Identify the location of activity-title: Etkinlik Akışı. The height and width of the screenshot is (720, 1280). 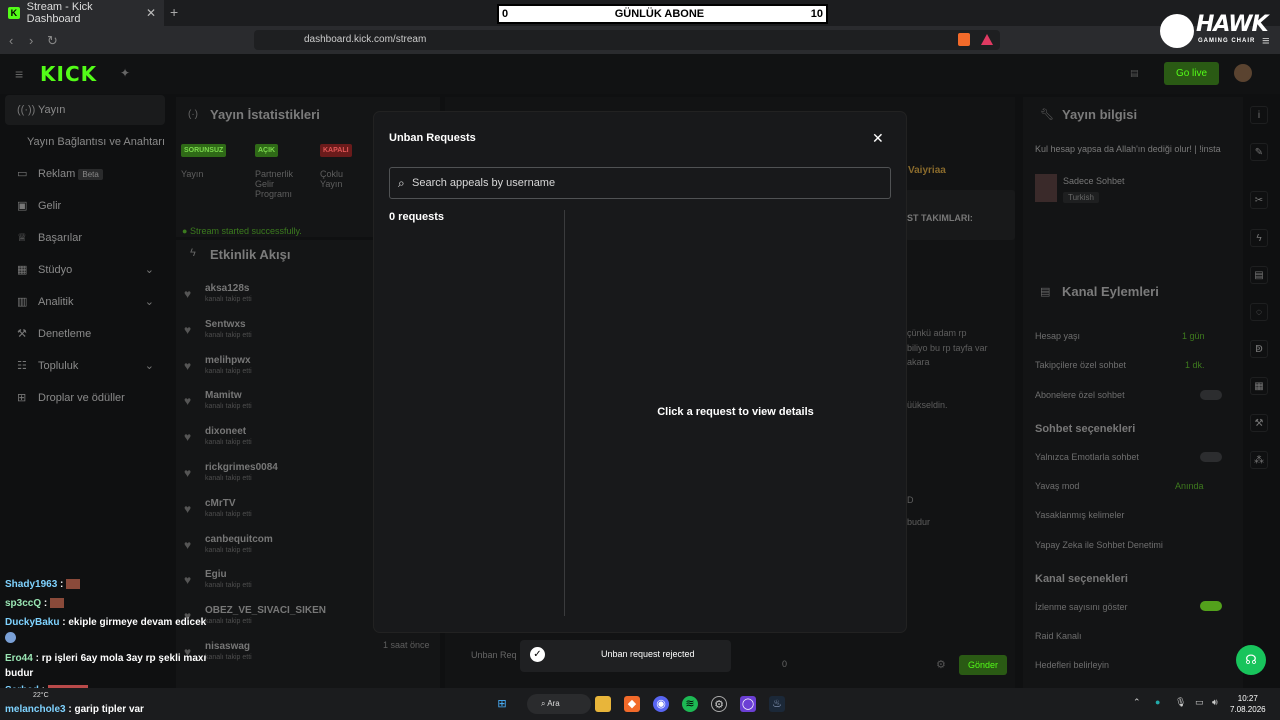
(250, 254).